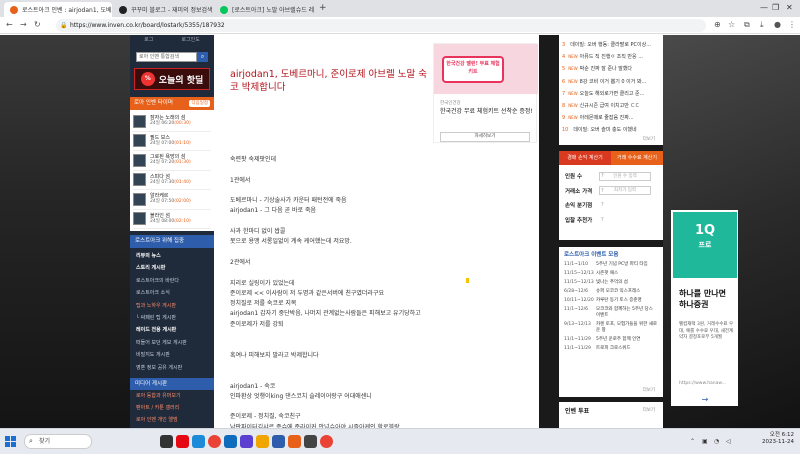  I want to click on ad-more-button: 자세히보기, so click(485, 137).